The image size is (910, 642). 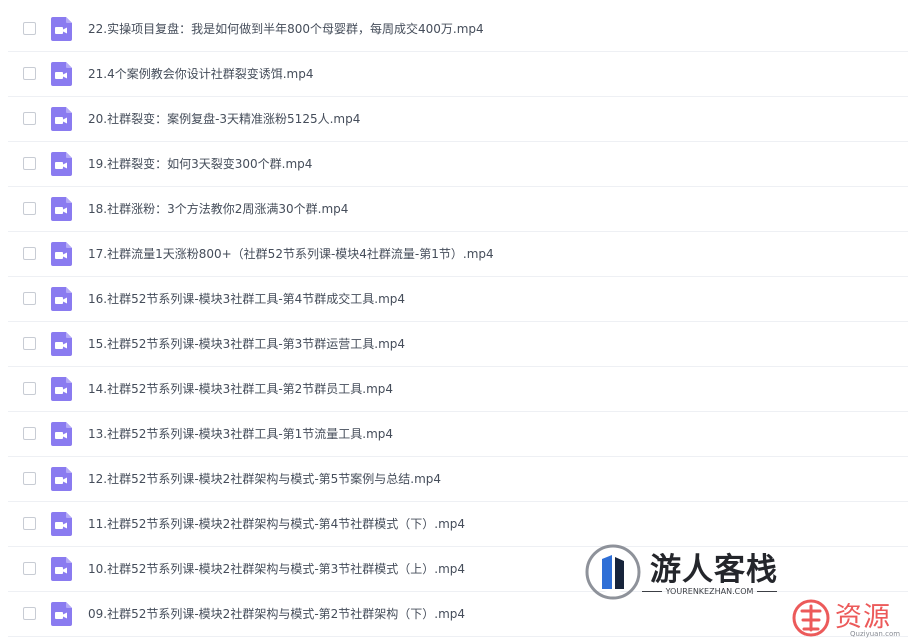 What do you see at coordinates (218, 209) in the screenshot?
I see `file-name: 18.社群涨粉：3个方法教你2周涨满30个群.mp4` at bounding box center [218, 209].